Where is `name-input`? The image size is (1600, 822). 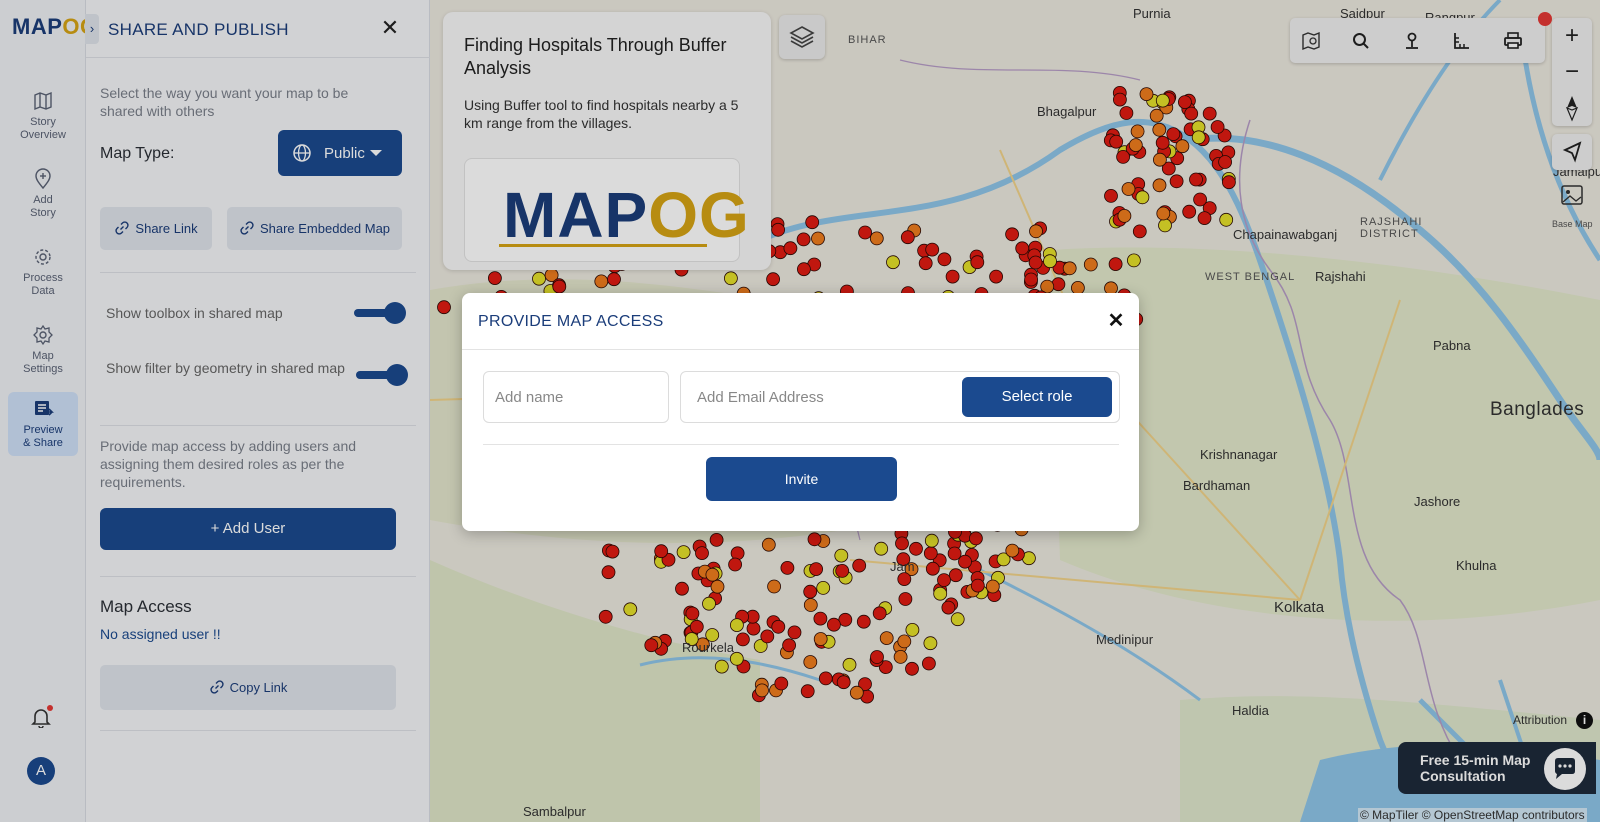 name-input is located at coordinates (576, 397).